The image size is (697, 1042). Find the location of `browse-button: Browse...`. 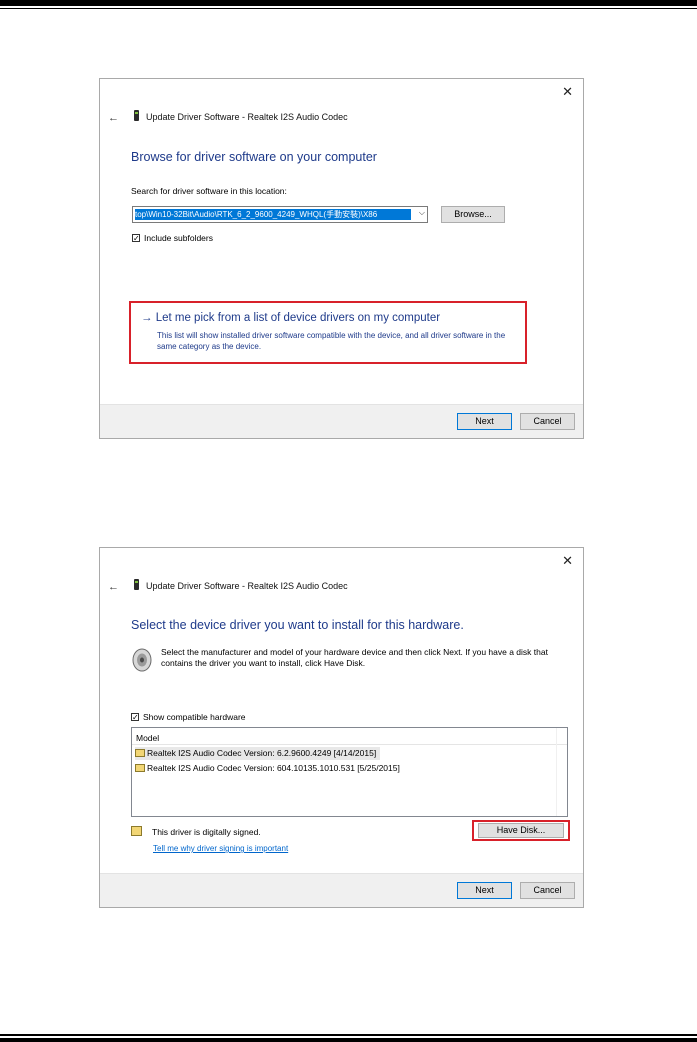

browse-button: Browse... is located at coordinates (473, 214).